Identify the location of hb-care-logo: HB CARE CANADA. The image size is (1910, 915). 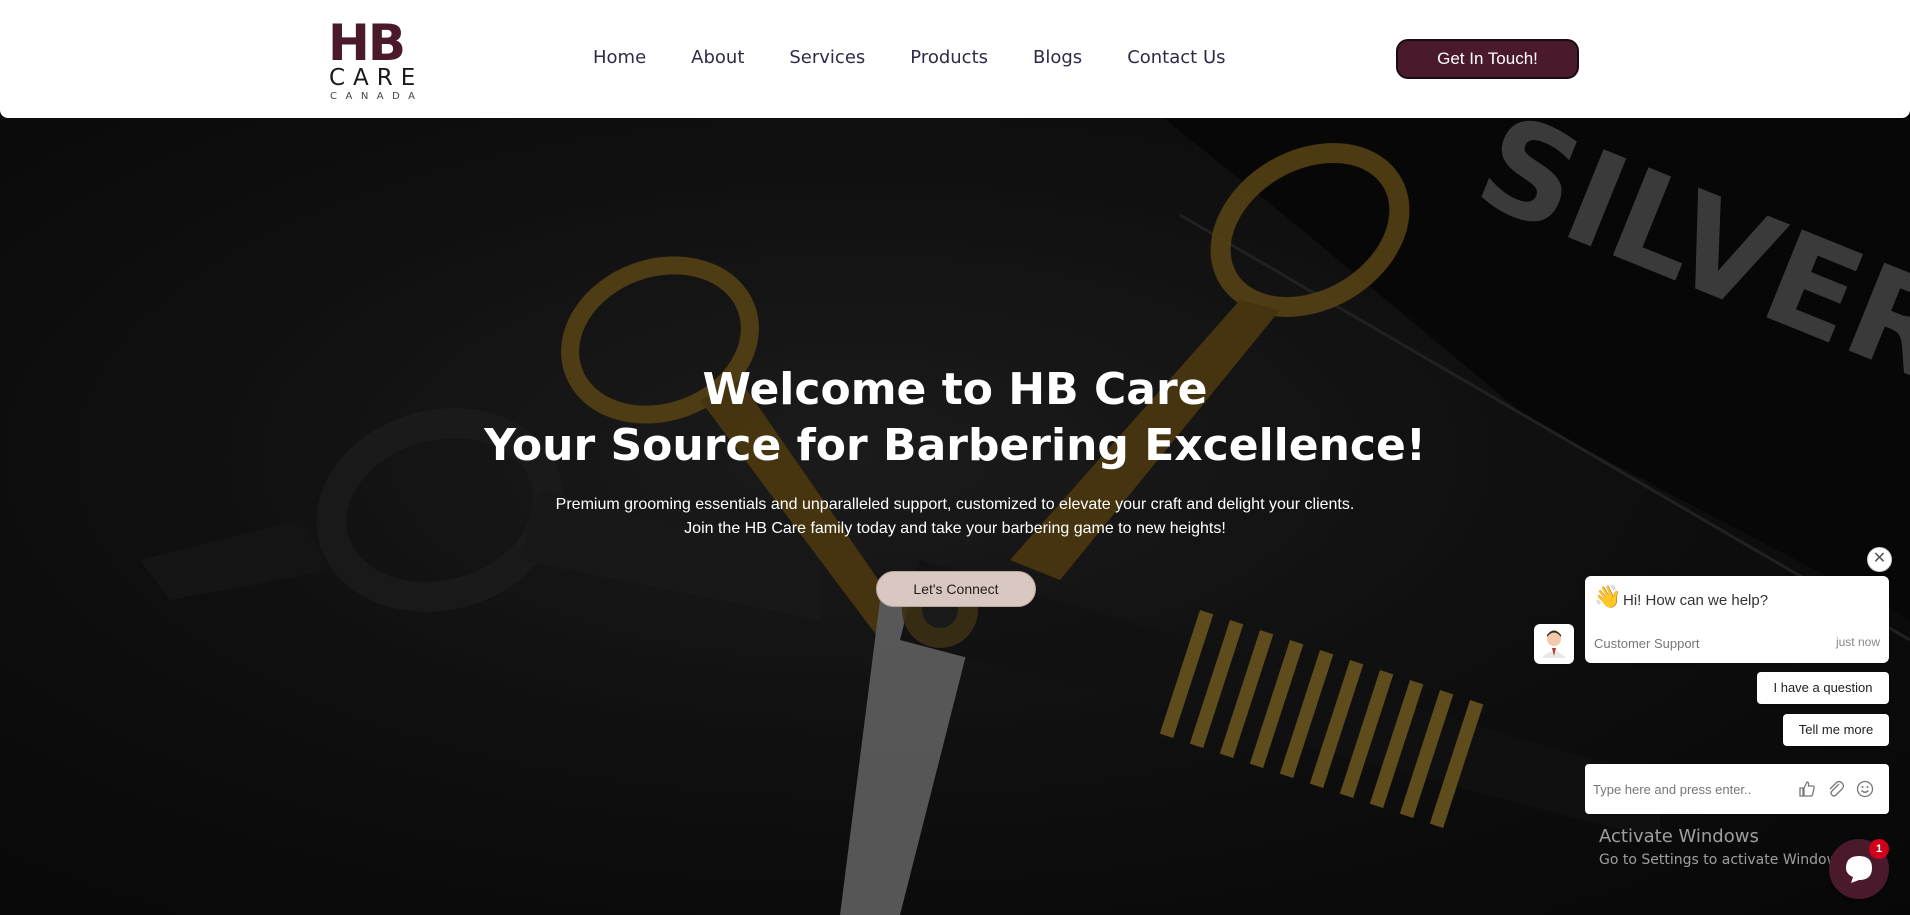
(379, 61).